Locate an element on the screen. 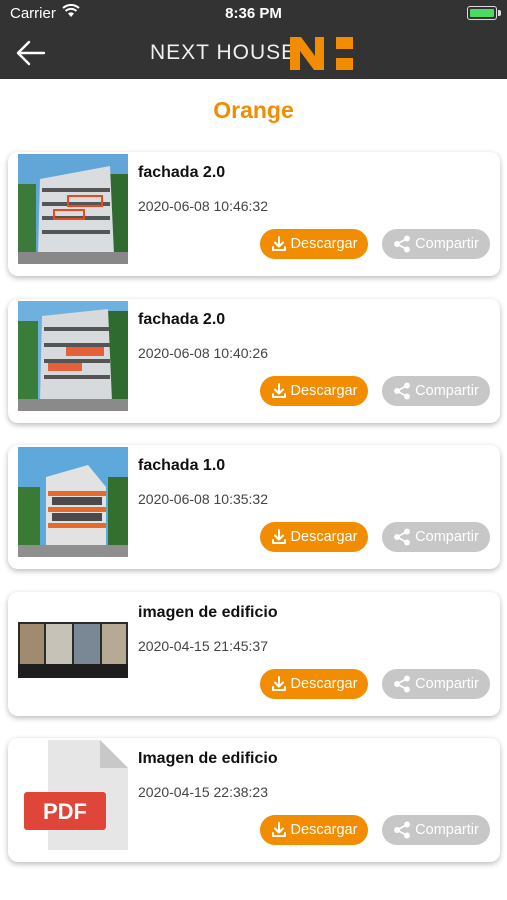 The width and height of the screenshot is (507, 900). file-date: 2020-06-08 10:40:26 is located at coordinates (203, 352).